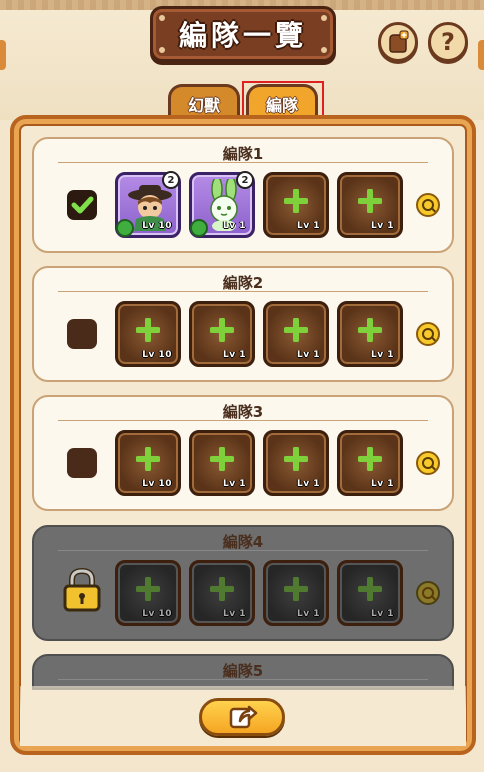  I want to click on team-card: 編隊3 Lv 10 Lv 1 Lv 1 Lv 1, so click(243, 453).